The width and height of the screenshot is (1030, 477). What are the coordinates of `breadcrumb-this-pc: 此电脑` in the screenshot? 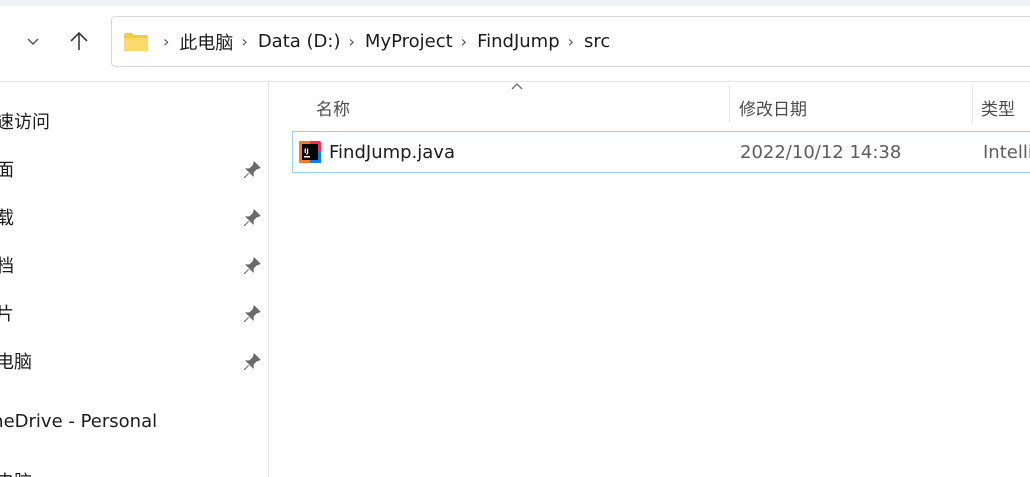 It's located at (206, 42).